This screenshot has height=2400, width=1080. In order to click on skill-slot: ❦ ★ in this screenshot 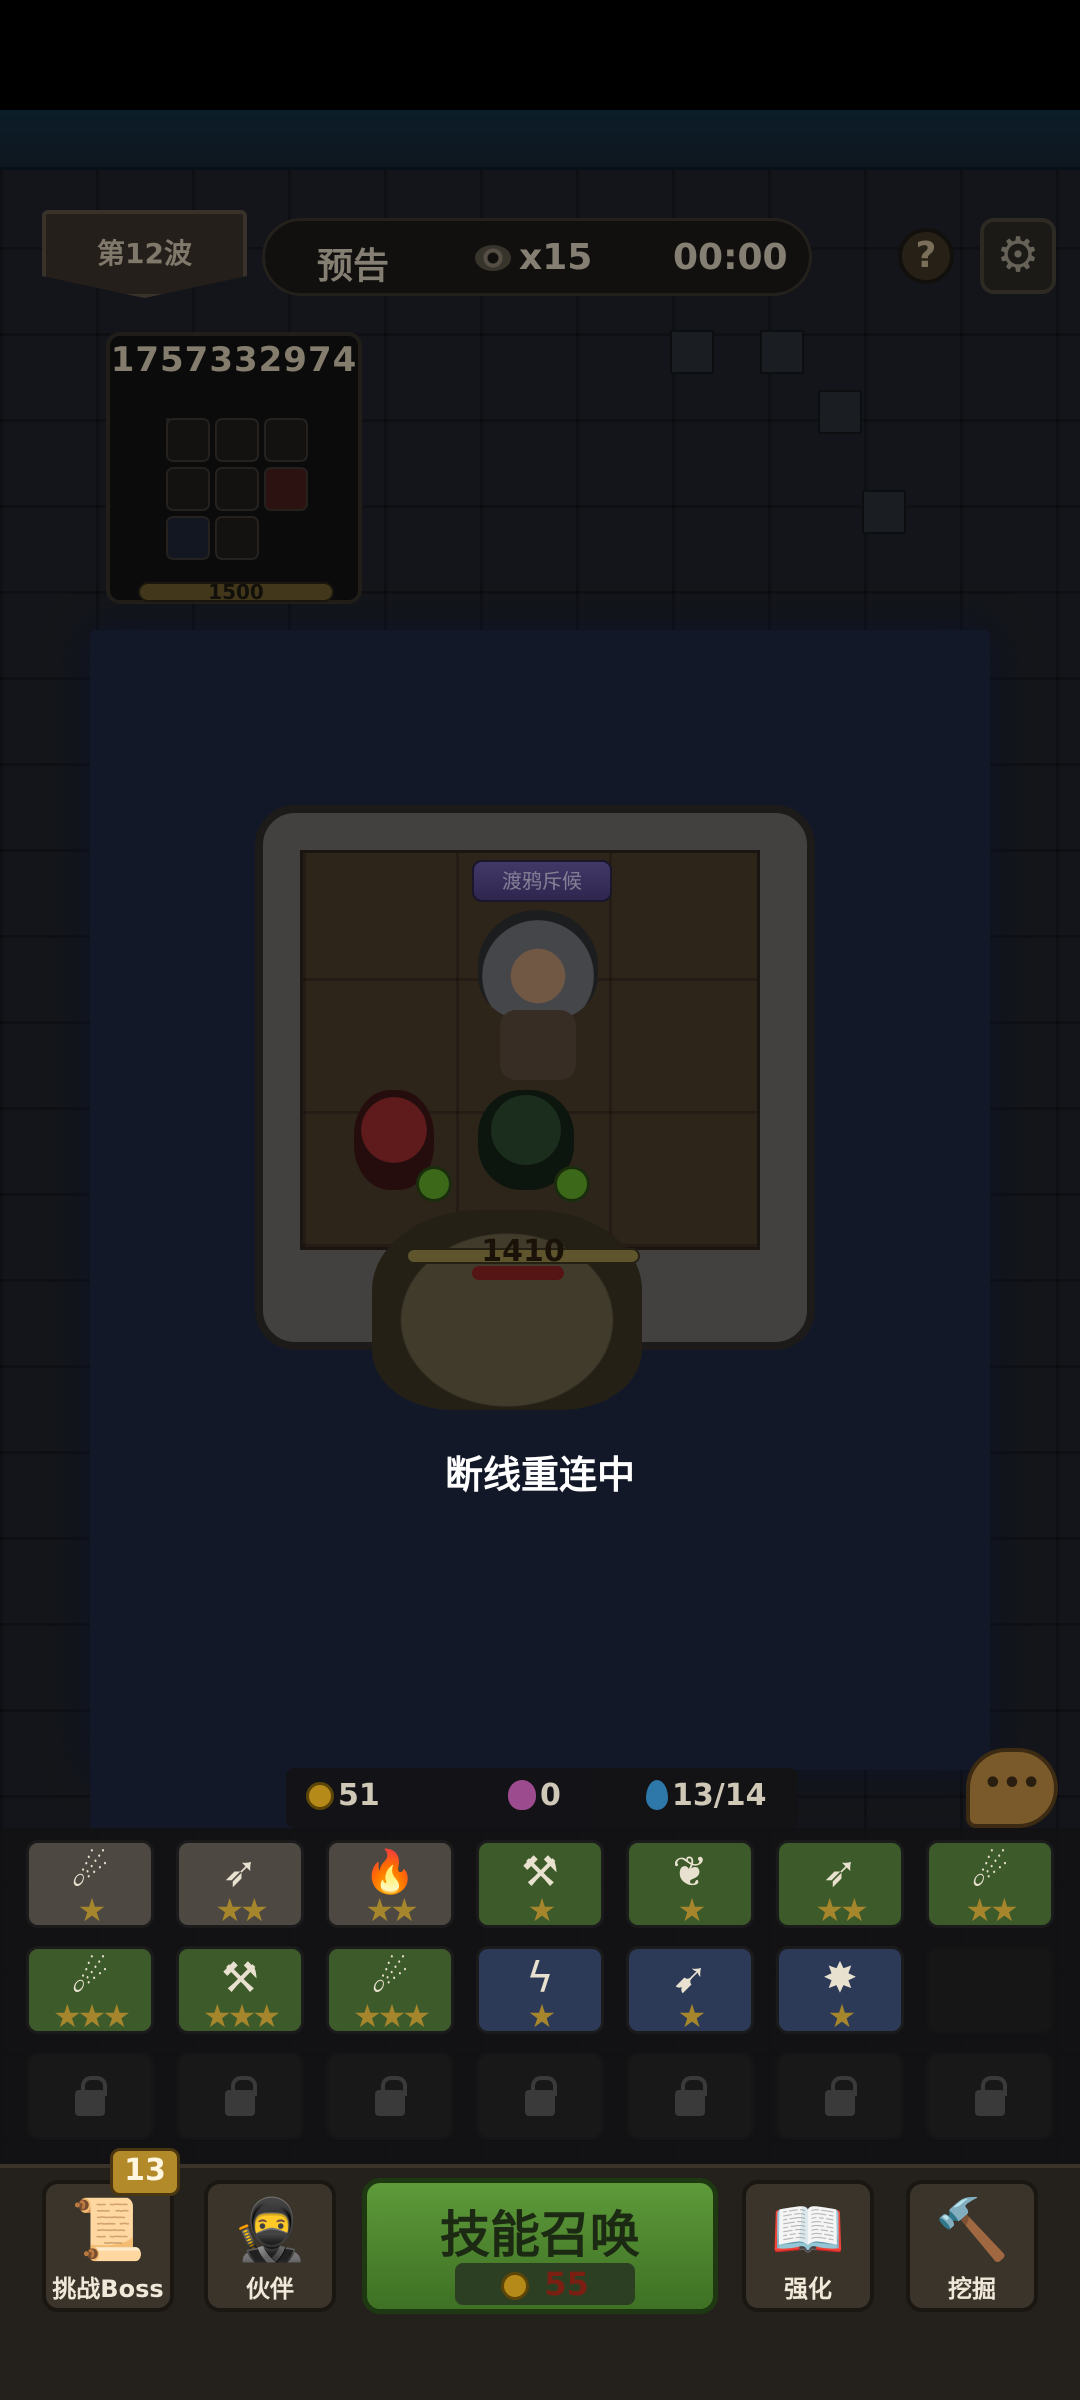, I will do `click(690, 1884)`.